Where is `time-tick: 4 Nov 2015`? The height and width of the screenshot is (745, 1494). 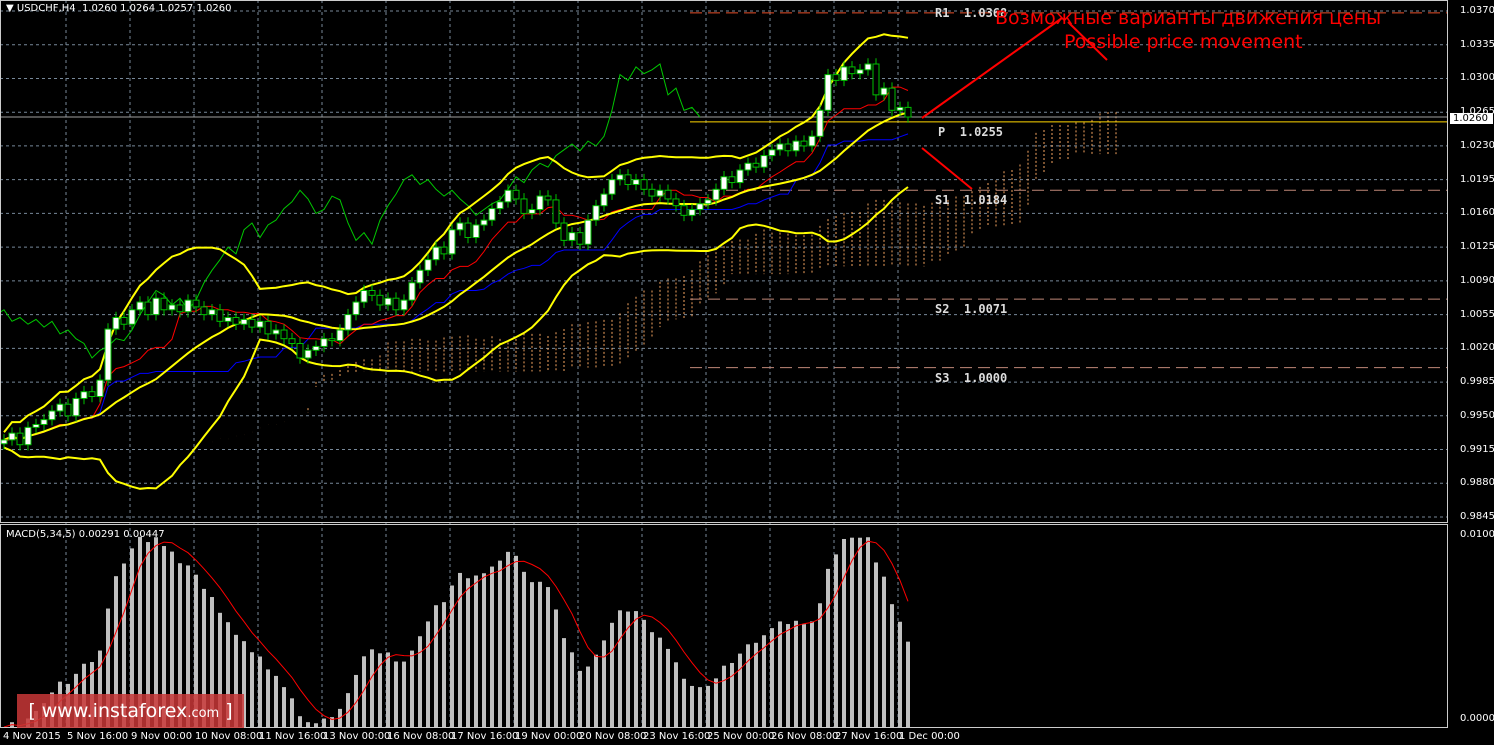
time-tick: 4 Nov 2015 is located at coordinates (32, 736).